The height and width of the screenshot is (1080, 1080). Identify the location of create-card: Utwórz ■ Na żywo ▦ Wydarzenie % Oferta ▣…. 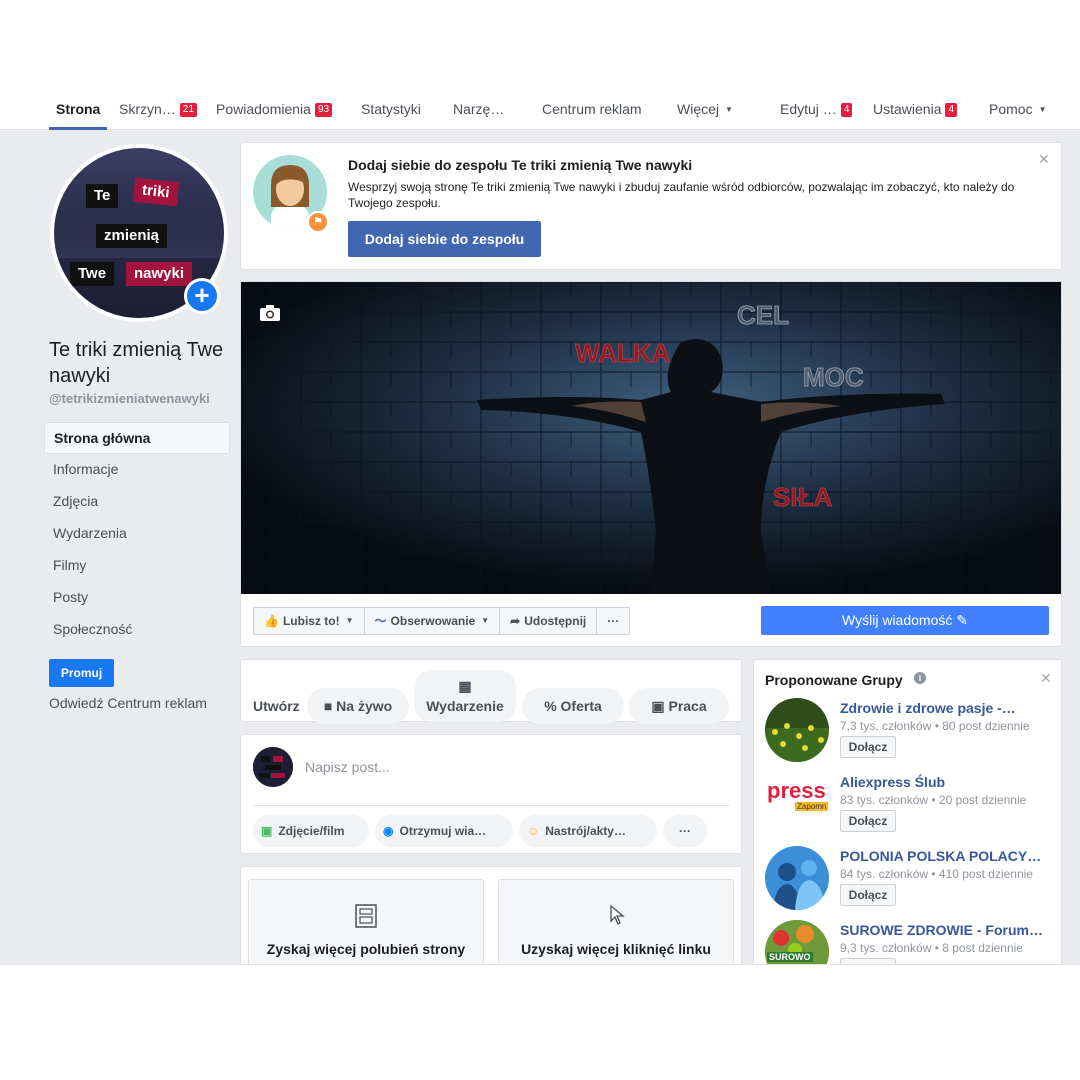
(491, 691).